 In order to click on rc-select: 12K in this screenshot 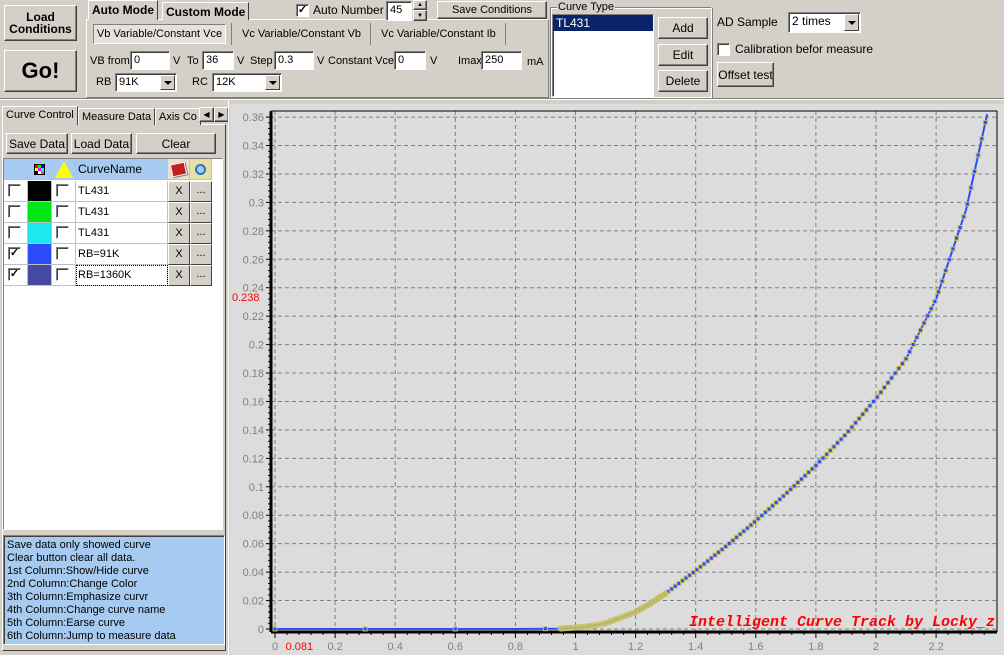, I will do `click(247, 82)`.